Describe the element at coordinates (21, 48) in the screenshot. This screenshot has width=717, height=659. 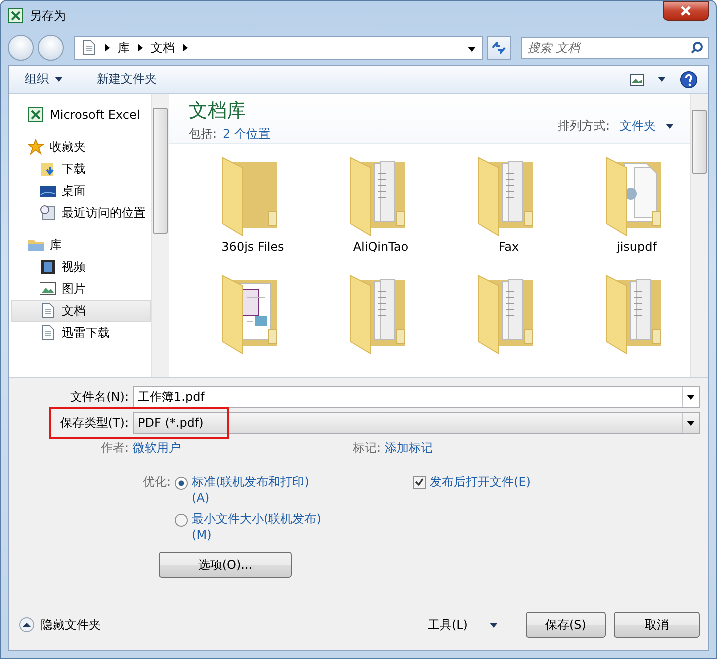
I see `back-button` at that location.